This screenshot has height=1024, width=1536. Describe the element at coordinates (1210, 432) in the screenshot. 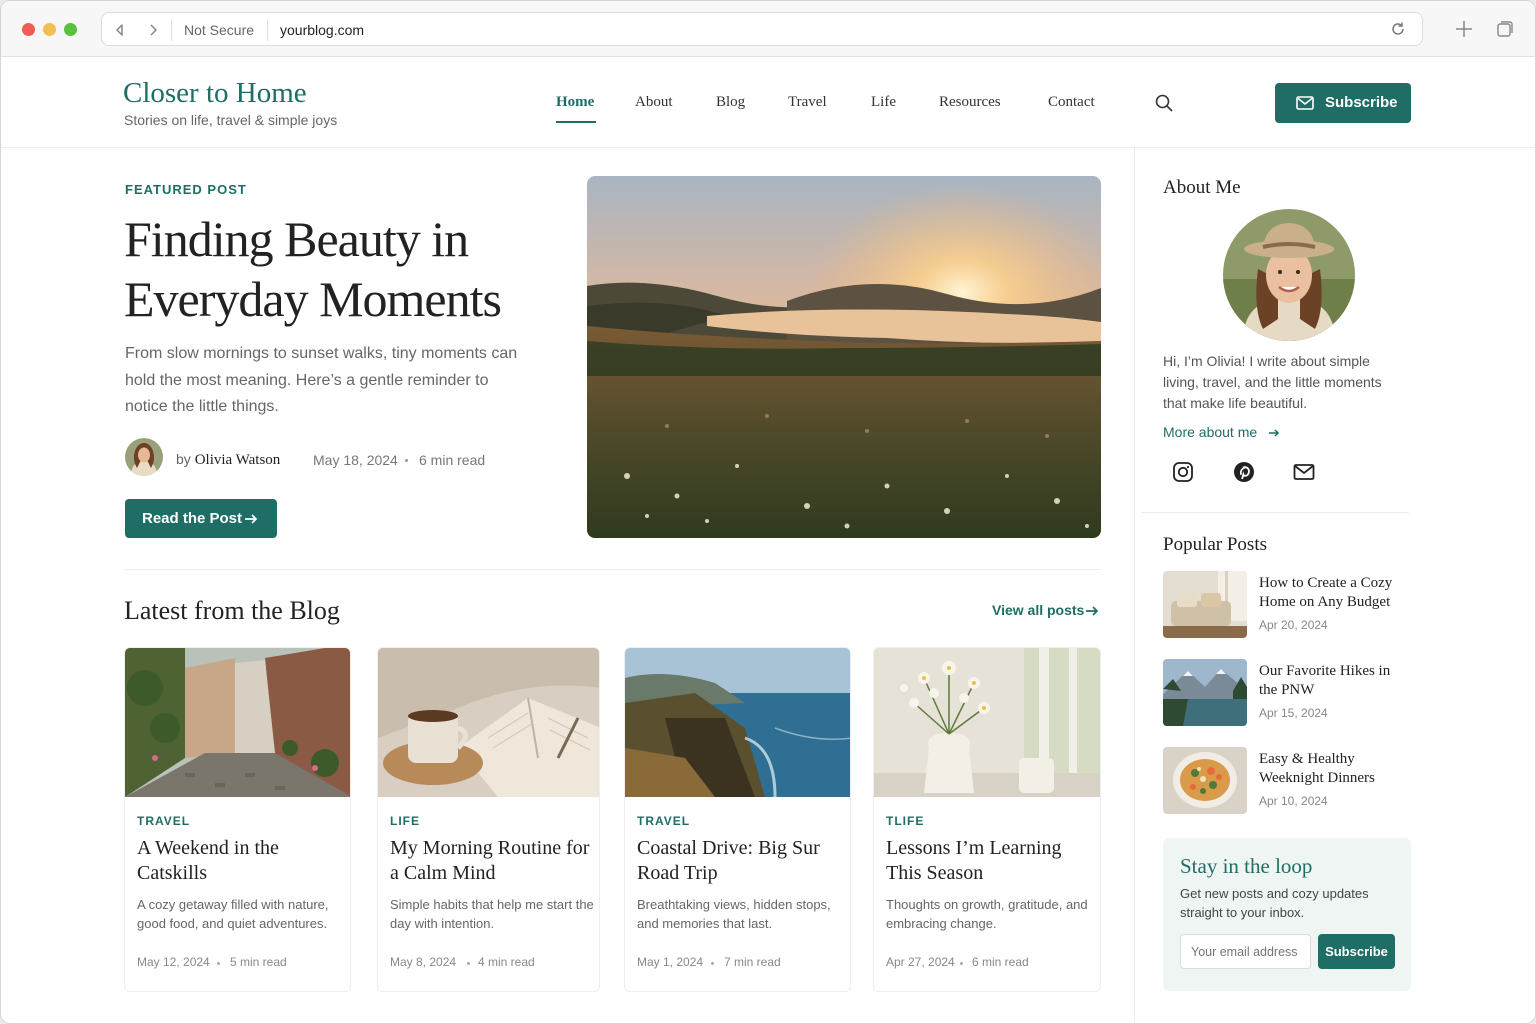

I see `more-about-label: More about me` at that location.